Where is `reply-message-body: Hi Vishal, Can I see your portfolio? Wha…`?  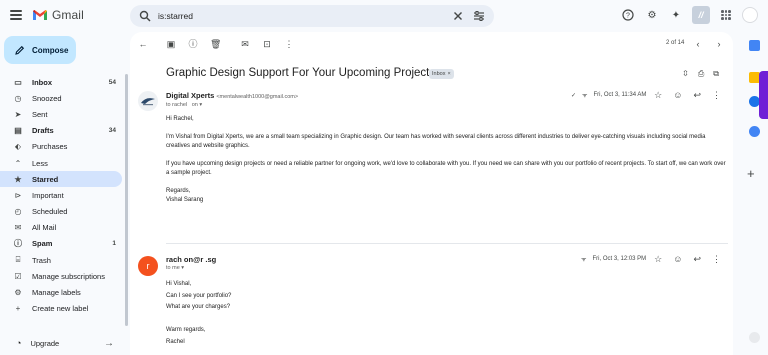
reply-message-body: Hi Vishal, Can I see your portfolio? Wha… is located at coordinates (416, 313).